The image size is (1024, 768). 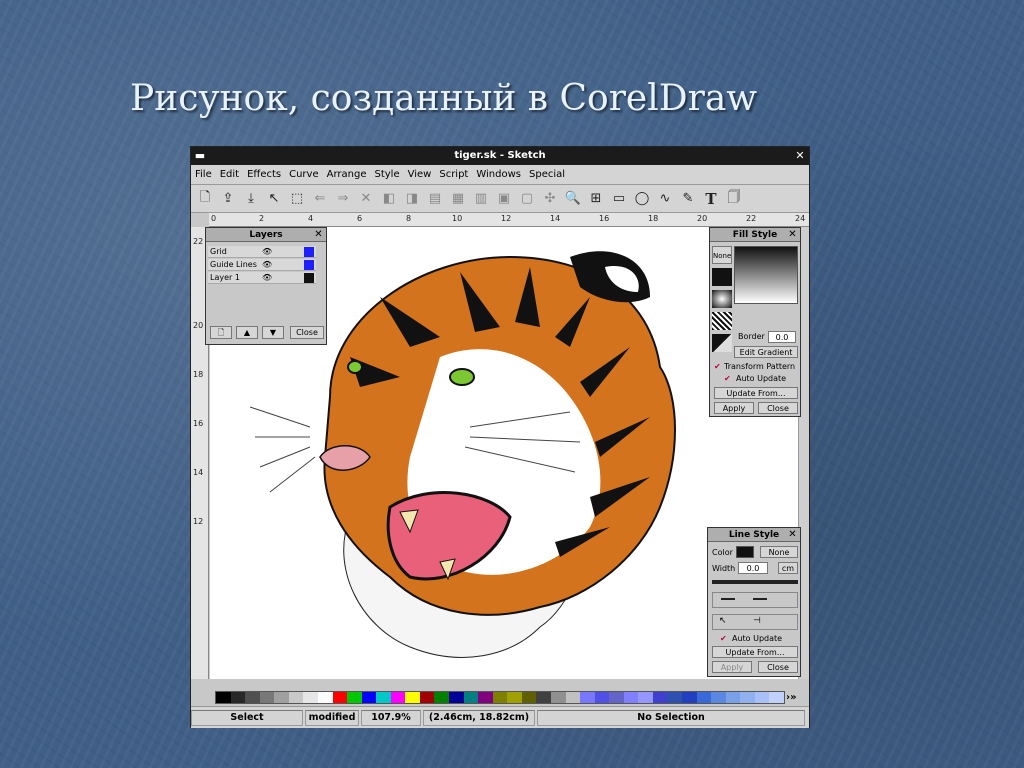 What do you see at coordinates (766, 352) in the screenshot?
I see `edit-gradient-button: Edit Gradient` at bounding box center [766, 352].